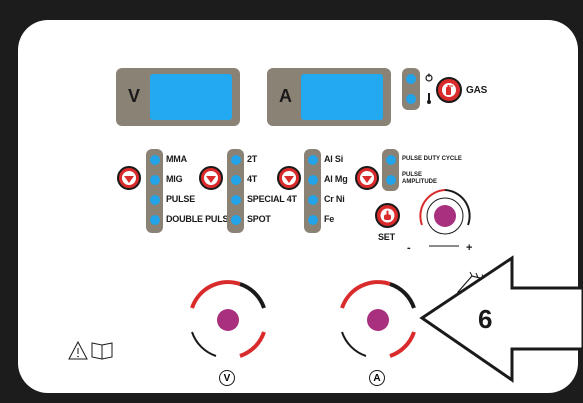 The width and height of the screenshot is (583, 403). Describe the element at coordinates (501, 319) in the screenshot. I see `callout-arrow` at that location.